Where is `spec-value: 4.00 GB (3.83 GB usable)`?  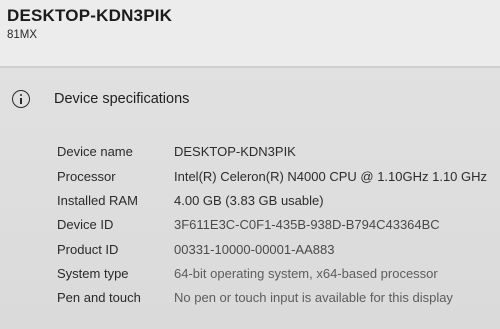 spec-value: 4.00 GB (3.83 GB usable) is located at coordinates (249, 200).